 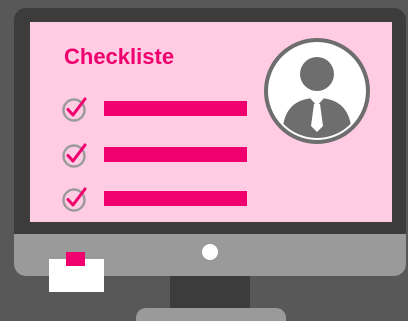 I want to click on checklist-title: Checkliste, so click(x=119, y=56).